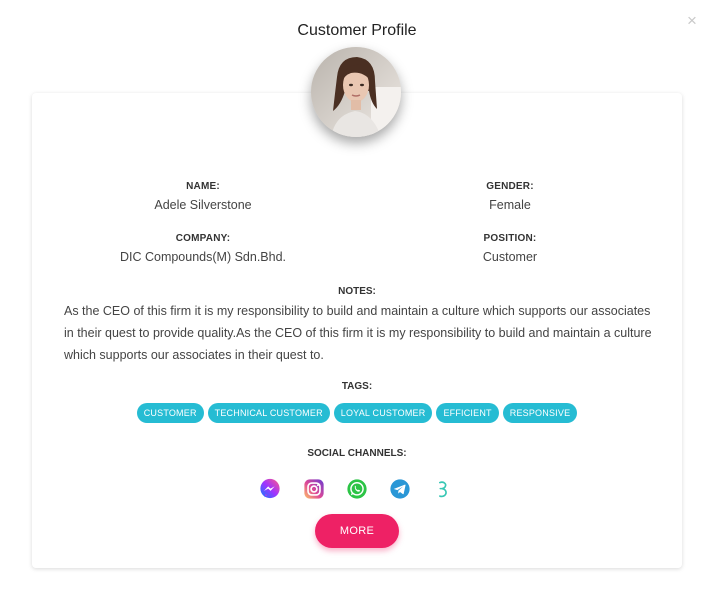  What do you see at coordinates (400, 489) in the screenshot?
I see `telegram-icon` at bounding box center [400, 489].